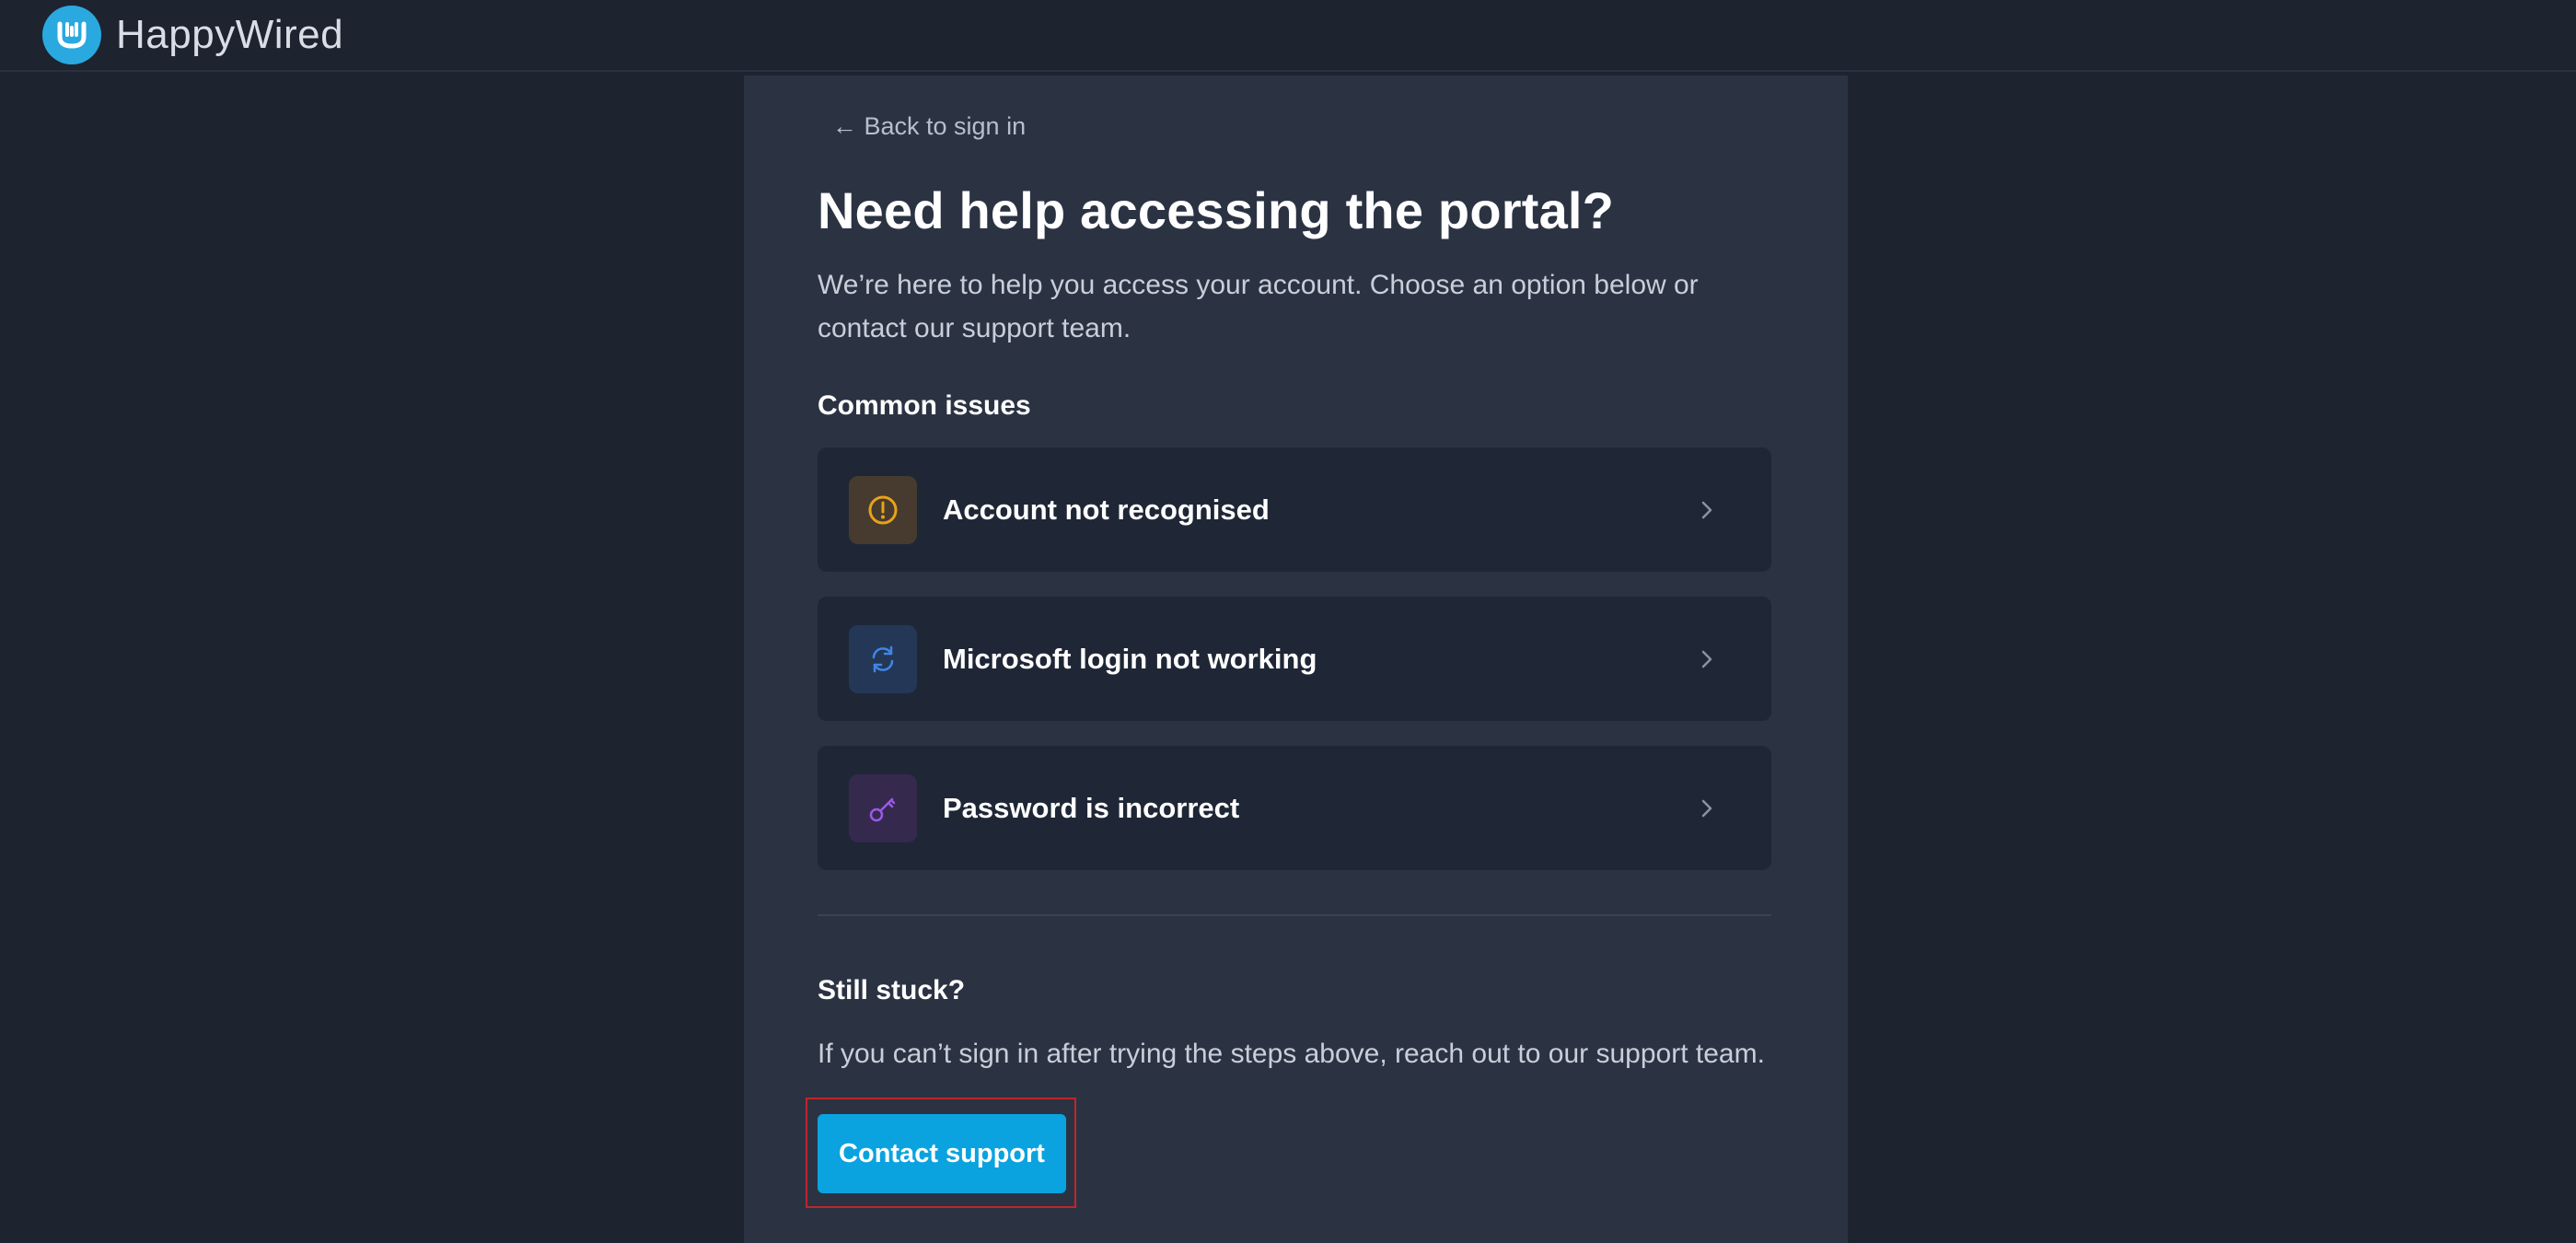 The image size is (2576, 1243). Describe the element at coordinates (1294, 509) in the screenshot. I see `issue-account-not-recognised: Account not recognised` at that location.